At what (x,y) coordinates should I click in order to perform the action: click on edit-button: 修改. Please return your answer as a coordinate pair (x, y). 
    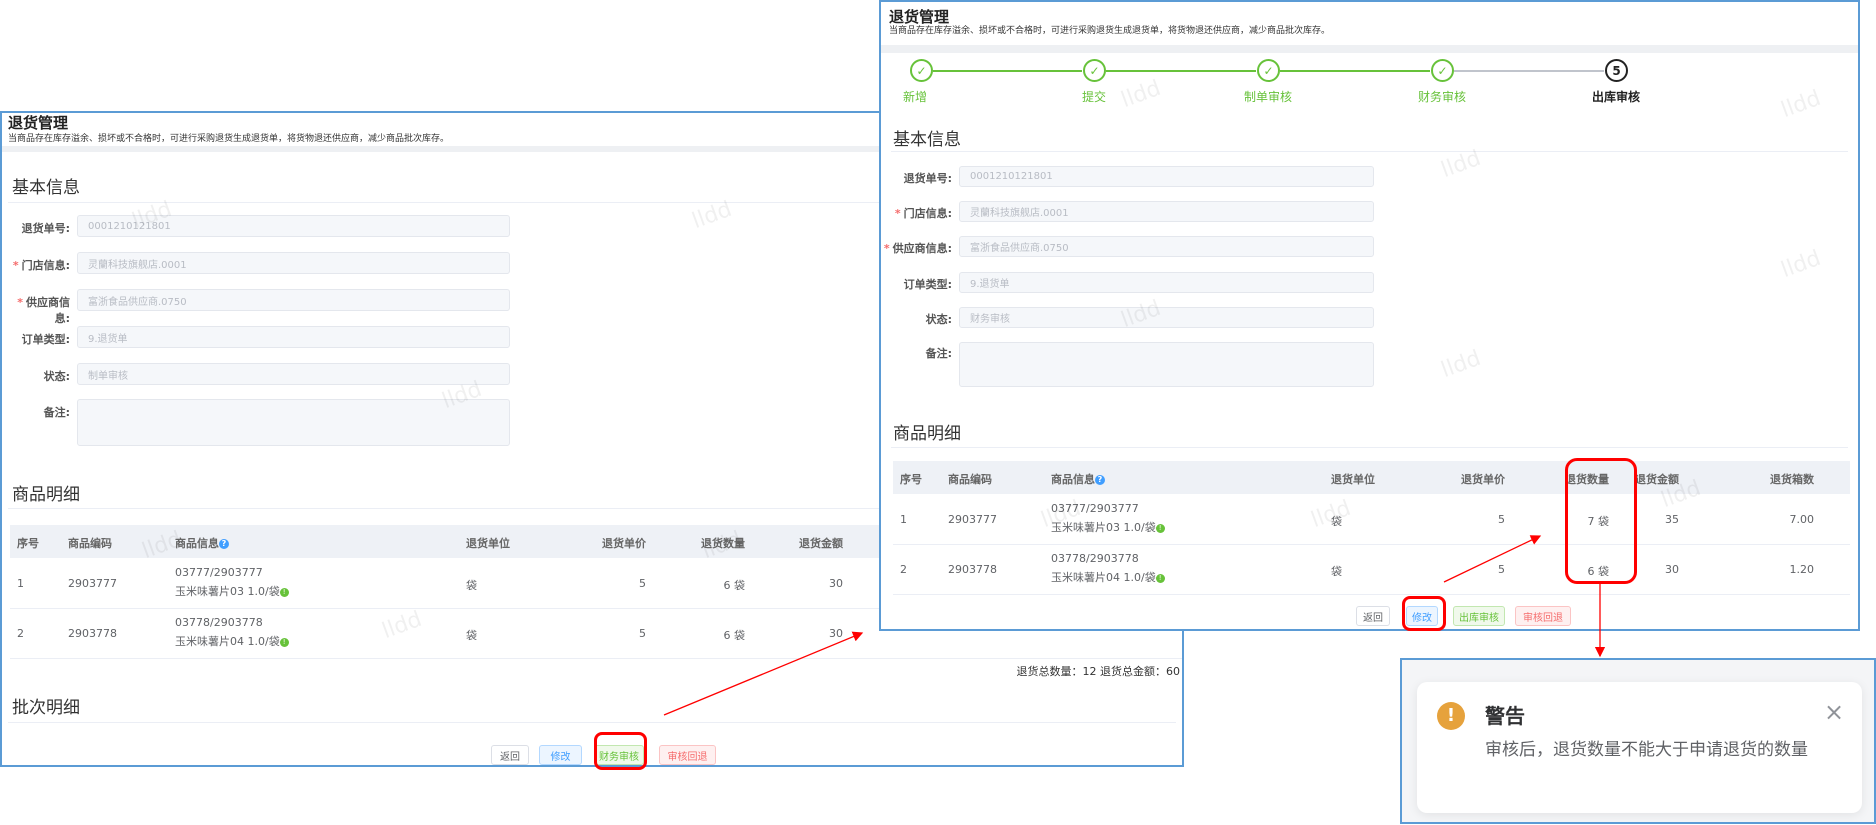
    Looking at the image, I should click on (560, 755).